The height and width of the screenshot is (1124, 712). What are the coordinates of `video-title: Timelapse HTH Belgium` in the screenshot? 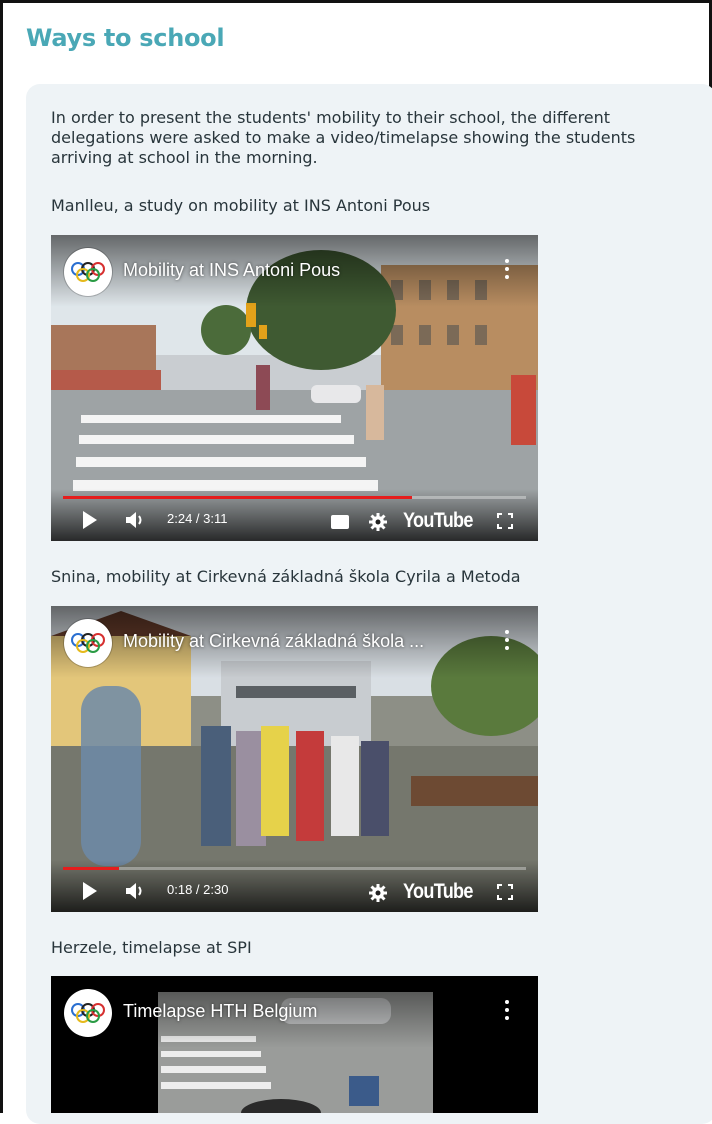 It's located at (220, 1011).